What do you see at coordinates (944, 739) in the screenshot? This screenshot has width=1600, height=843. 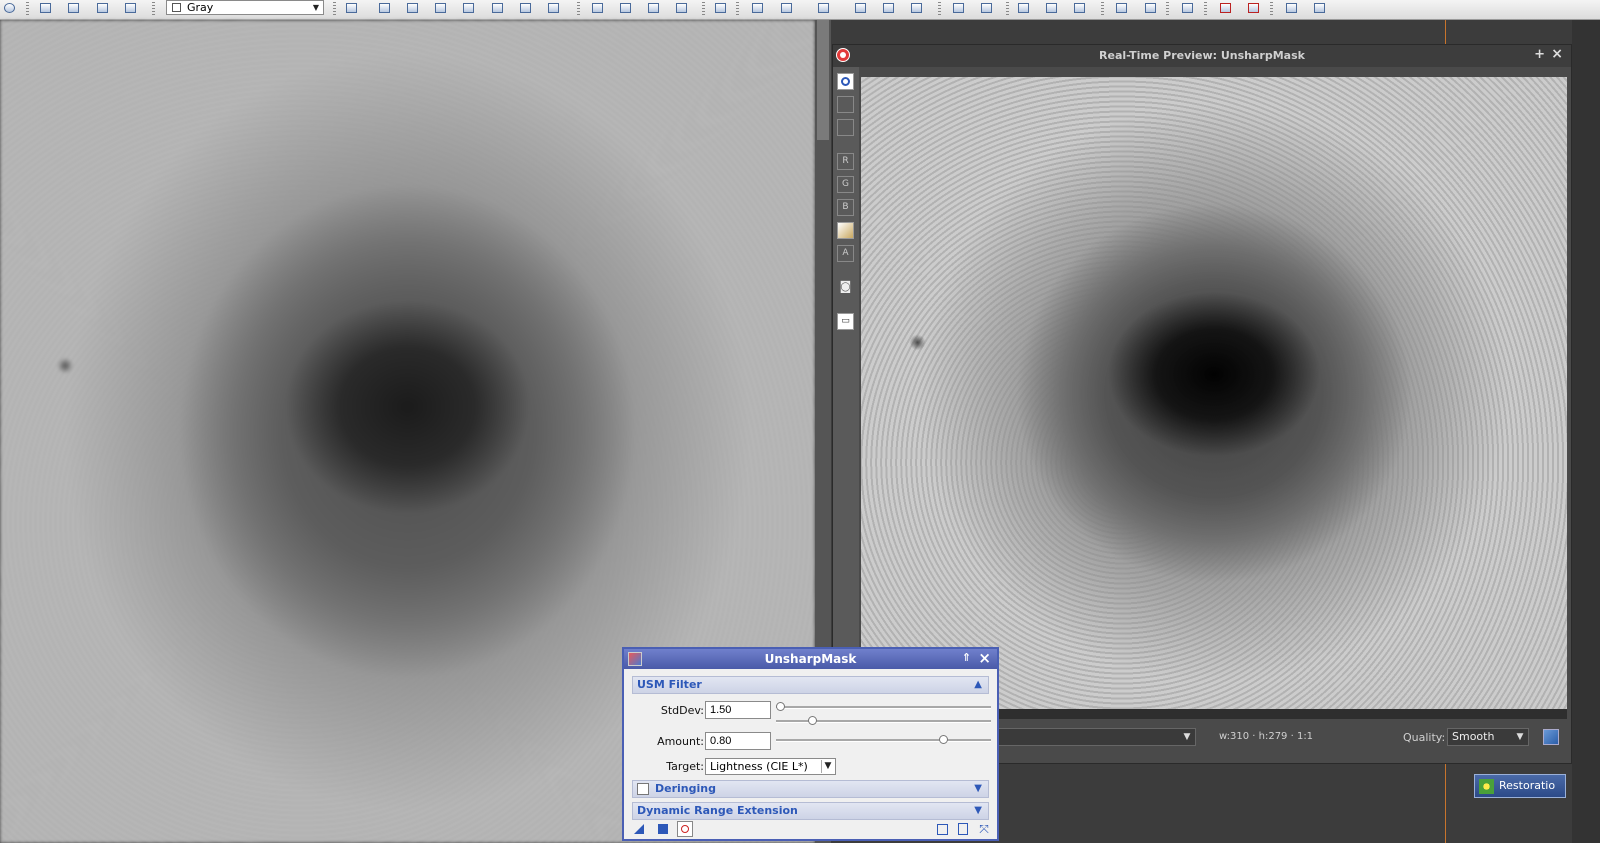 I see `amount-slider-handle` at bounding box center [944, 739].